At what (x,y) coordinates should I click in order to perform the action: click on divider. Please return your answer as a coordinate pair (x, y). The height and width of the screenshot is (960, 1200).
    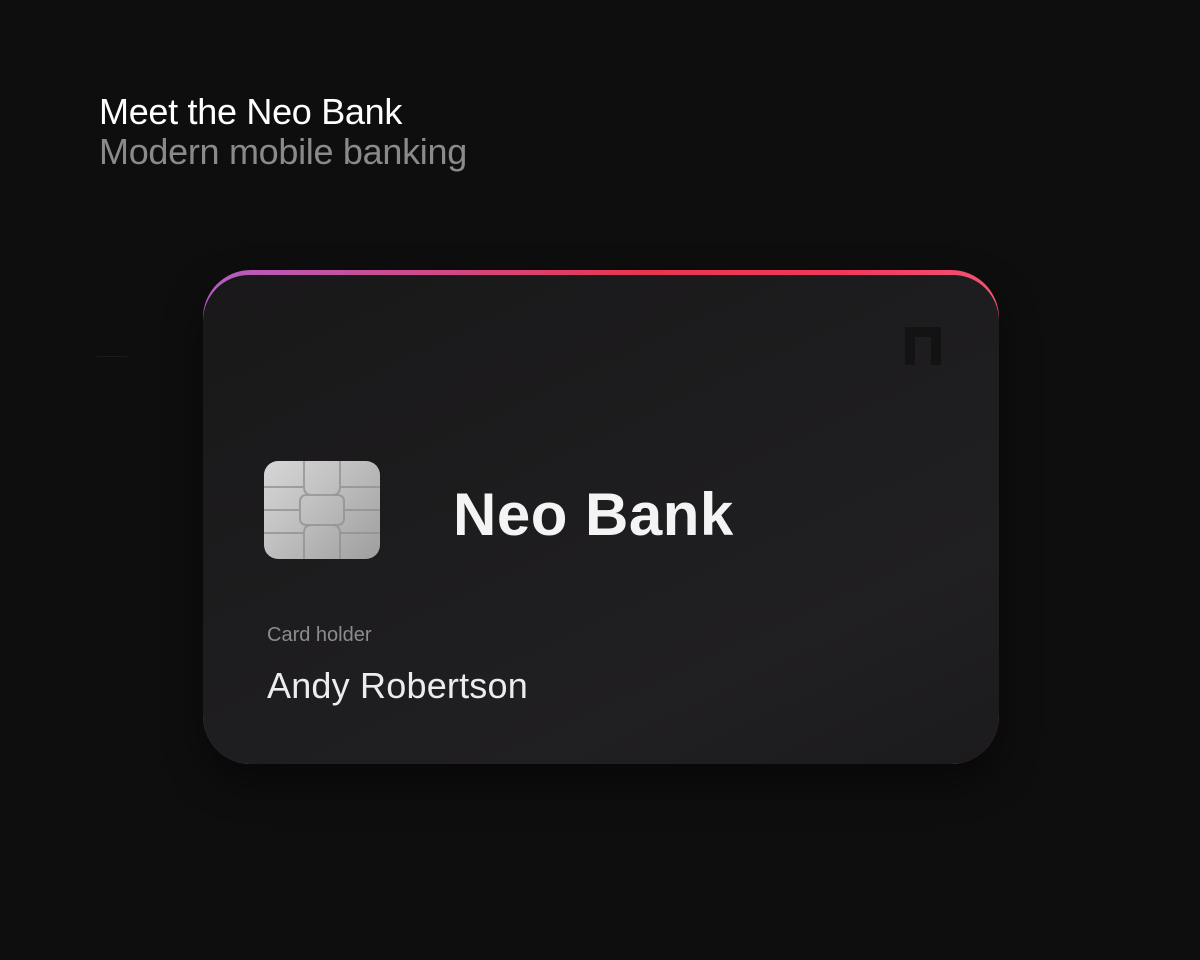
    Looking at the image, I should click on (112, 356).